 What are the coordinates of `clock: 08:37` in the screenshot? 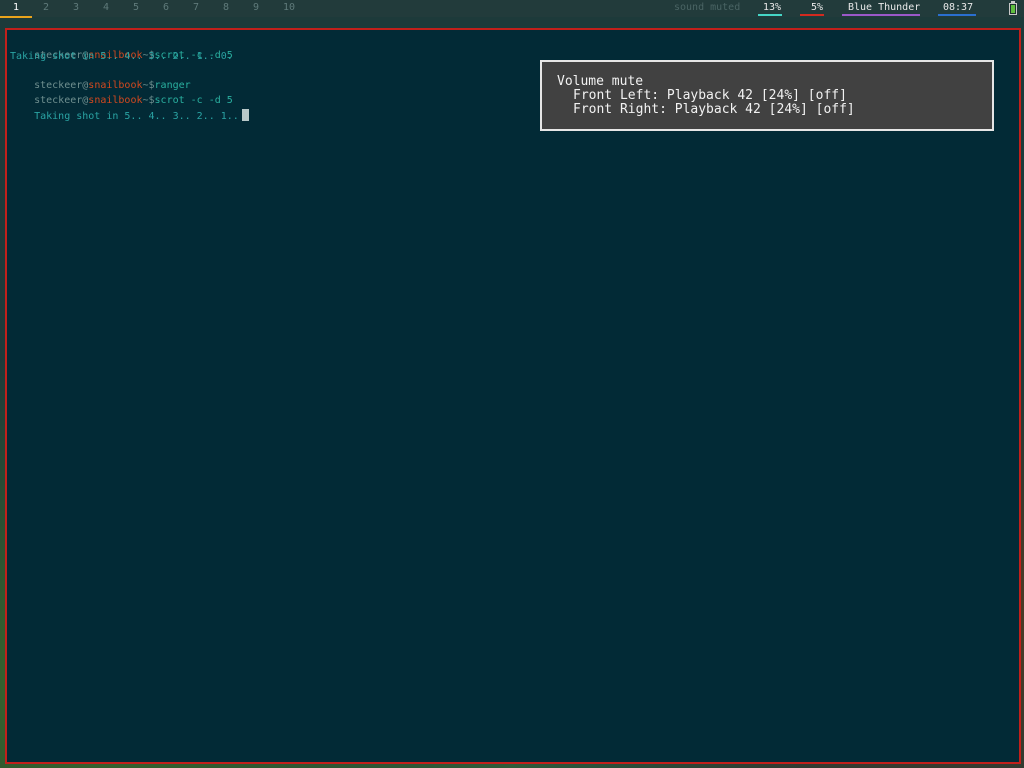 It's located at (958, 7).